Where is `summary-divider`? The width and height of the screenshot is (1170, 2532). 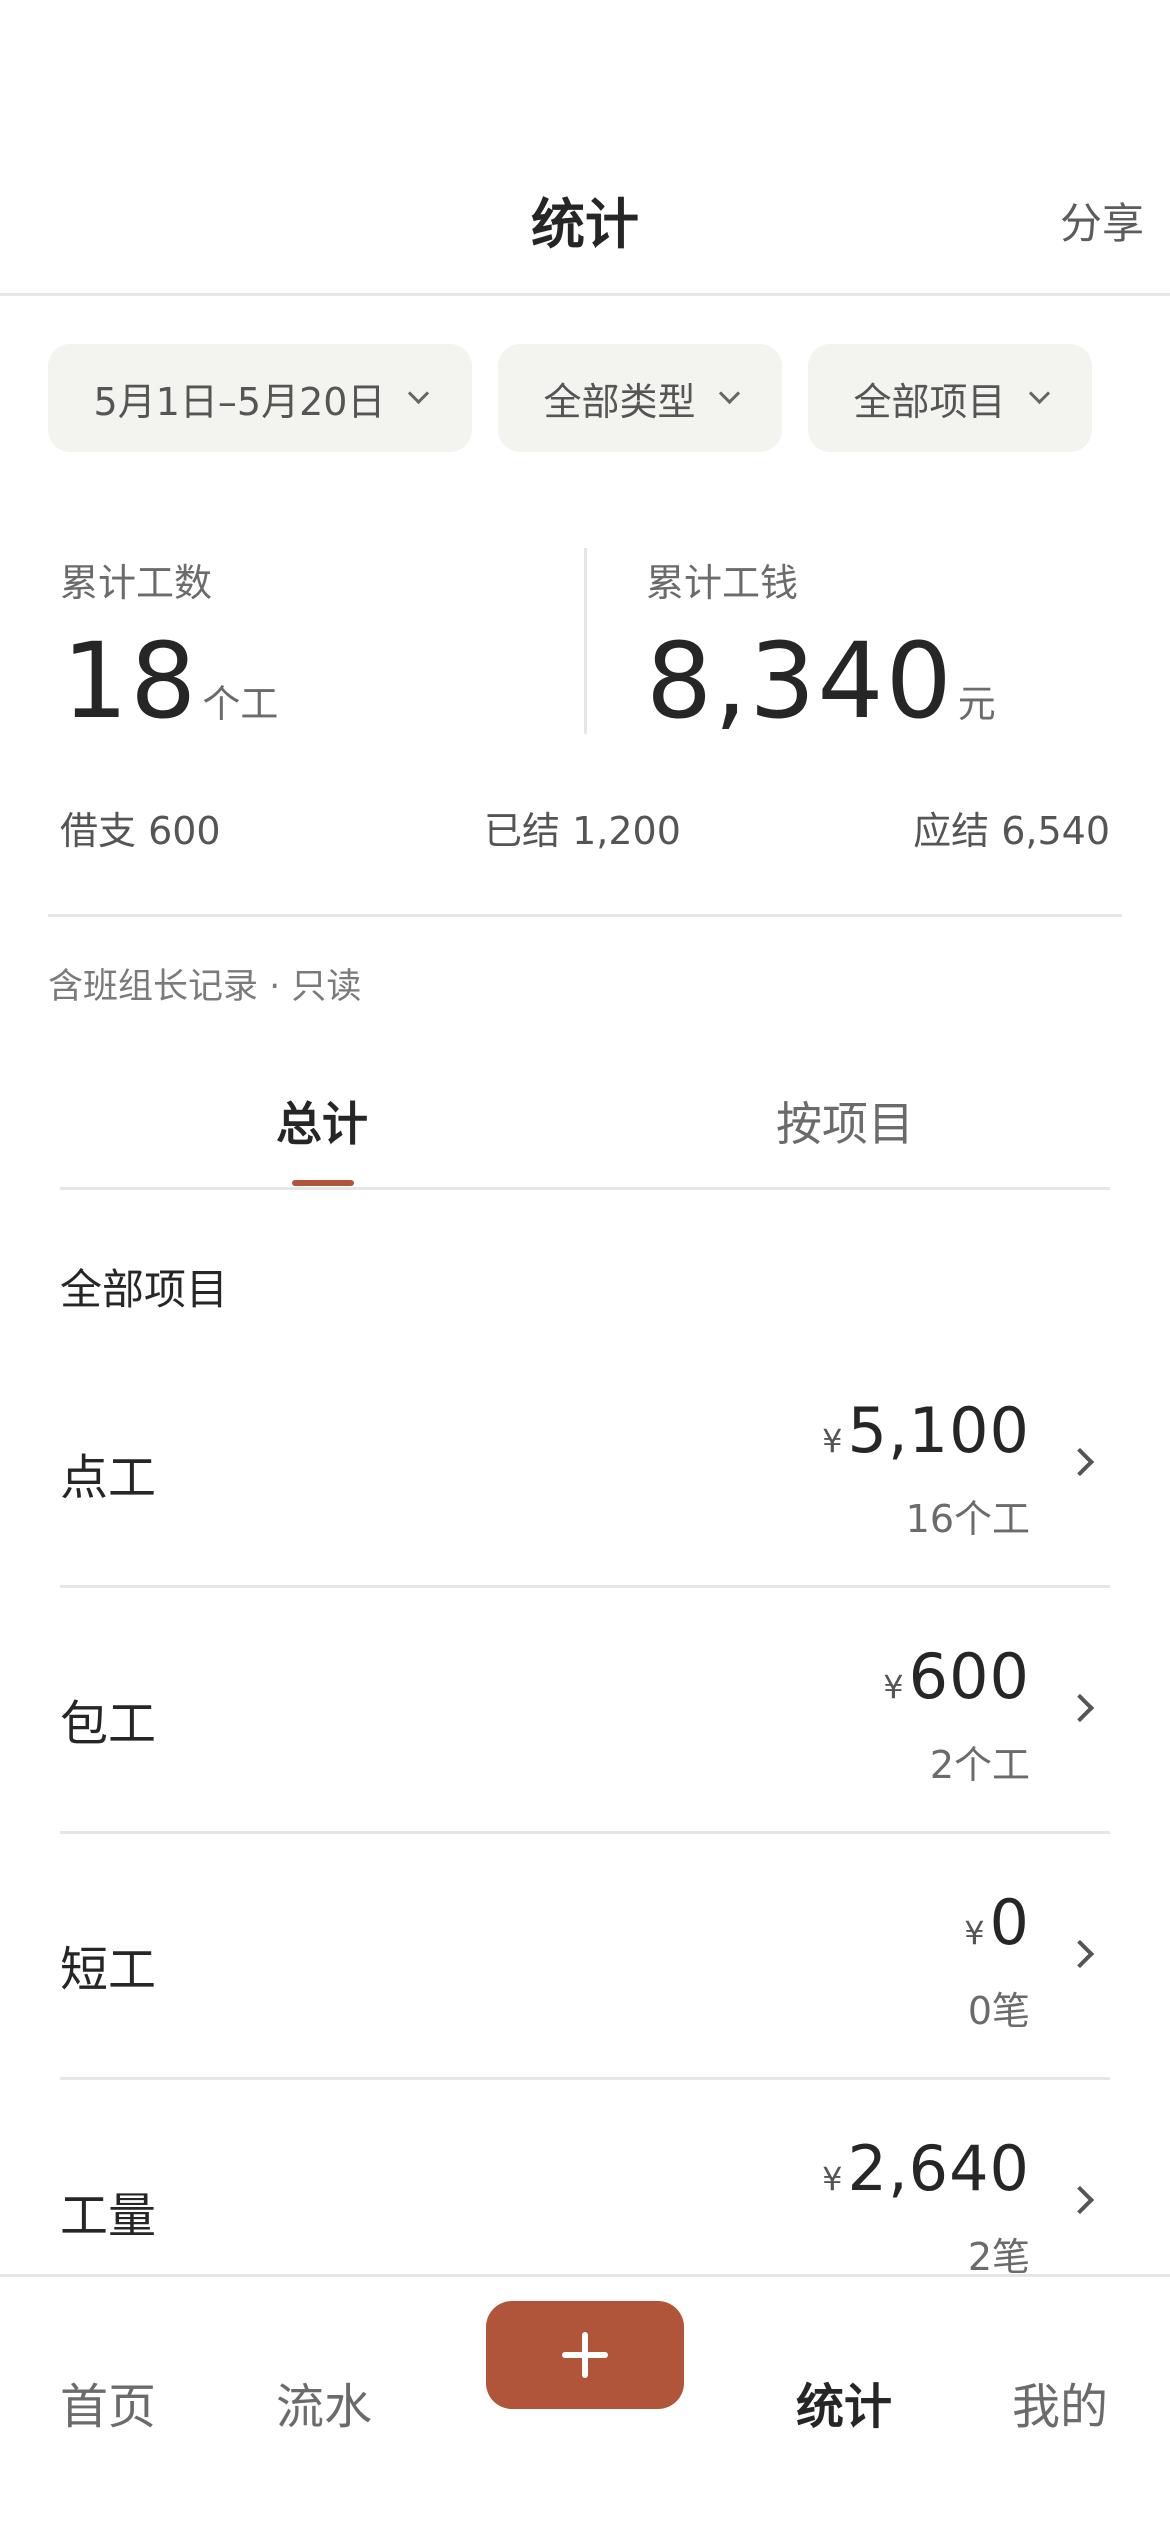 summary-divider is located at coordinates (585, 641).